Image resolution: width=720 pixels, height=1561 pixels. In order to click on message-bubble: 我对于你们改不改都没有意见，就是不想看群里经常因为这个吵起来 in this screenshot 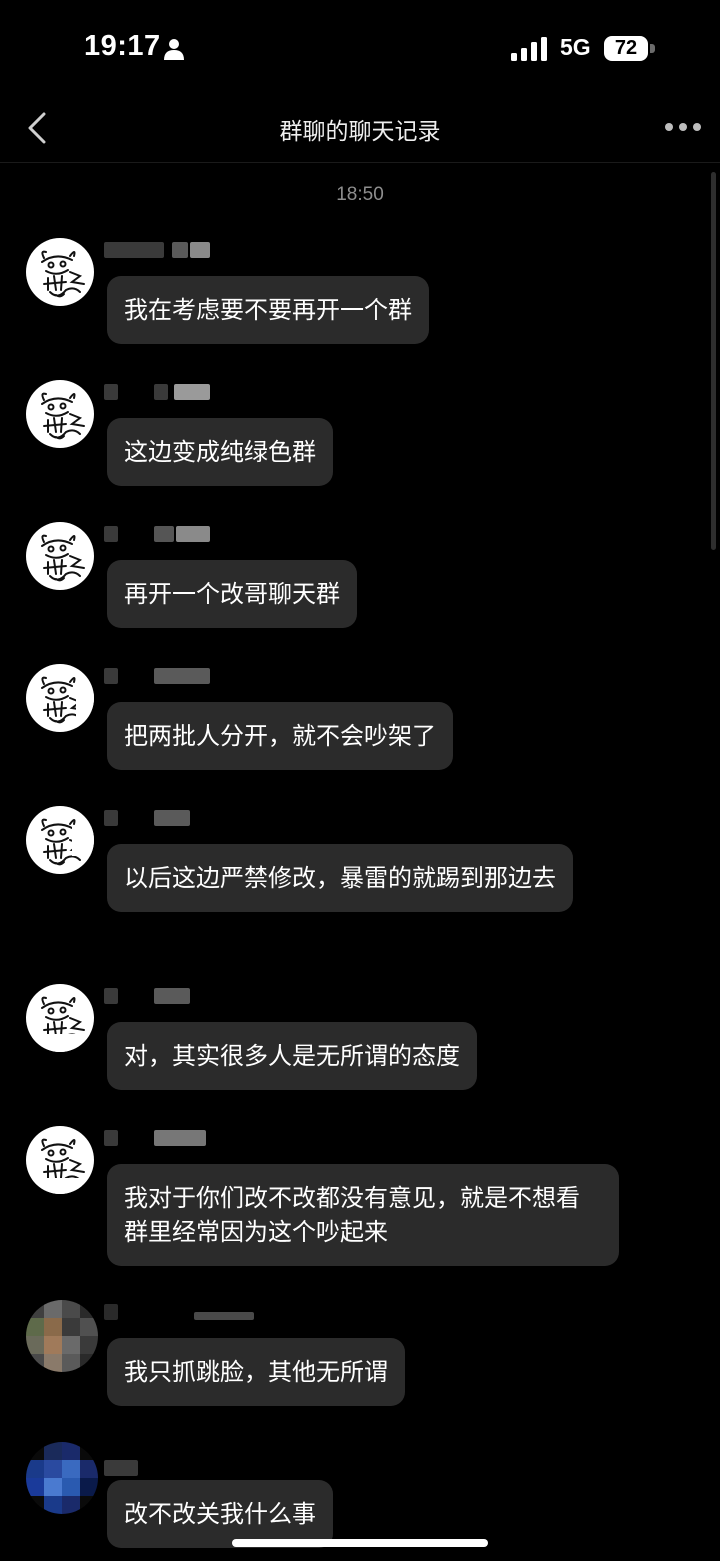, I will do `click(363, 1215)`.